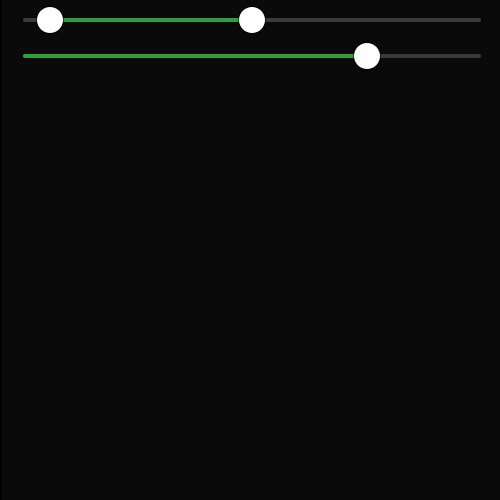  Describe the element at coordinates (195, 56) in the screenshot. I see `value-slider-fill` at that location.